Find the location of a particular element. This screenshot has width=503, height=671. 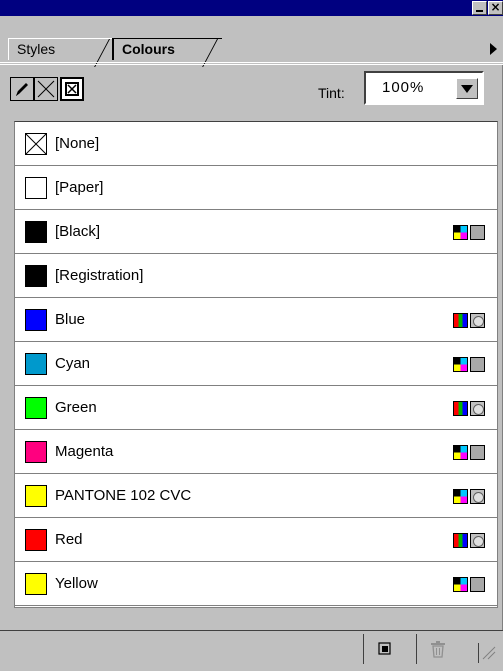

swatch-row: [Paper] is located at coordinates (256, 188).